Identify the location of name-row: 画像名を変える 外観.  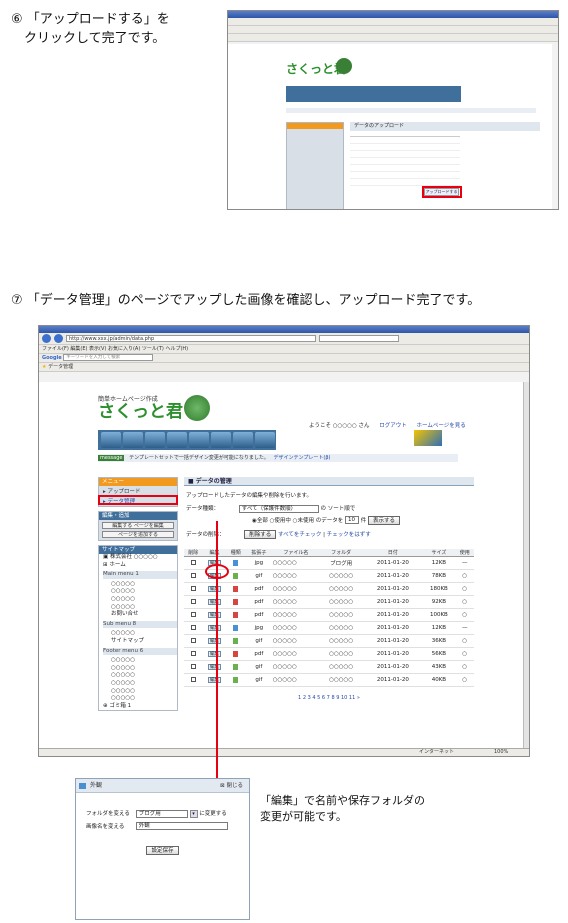
(167, 826).